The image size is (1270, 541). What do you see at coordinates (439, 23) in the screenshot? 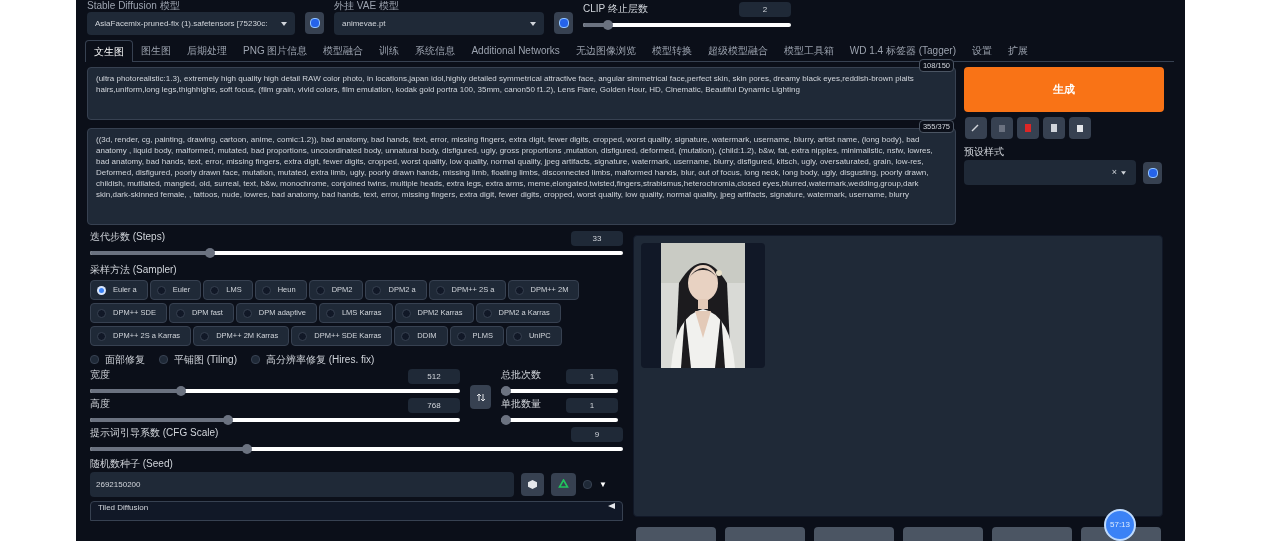
I see `vae-dropdown: animevae.pt` at bounding box center [439, 23].